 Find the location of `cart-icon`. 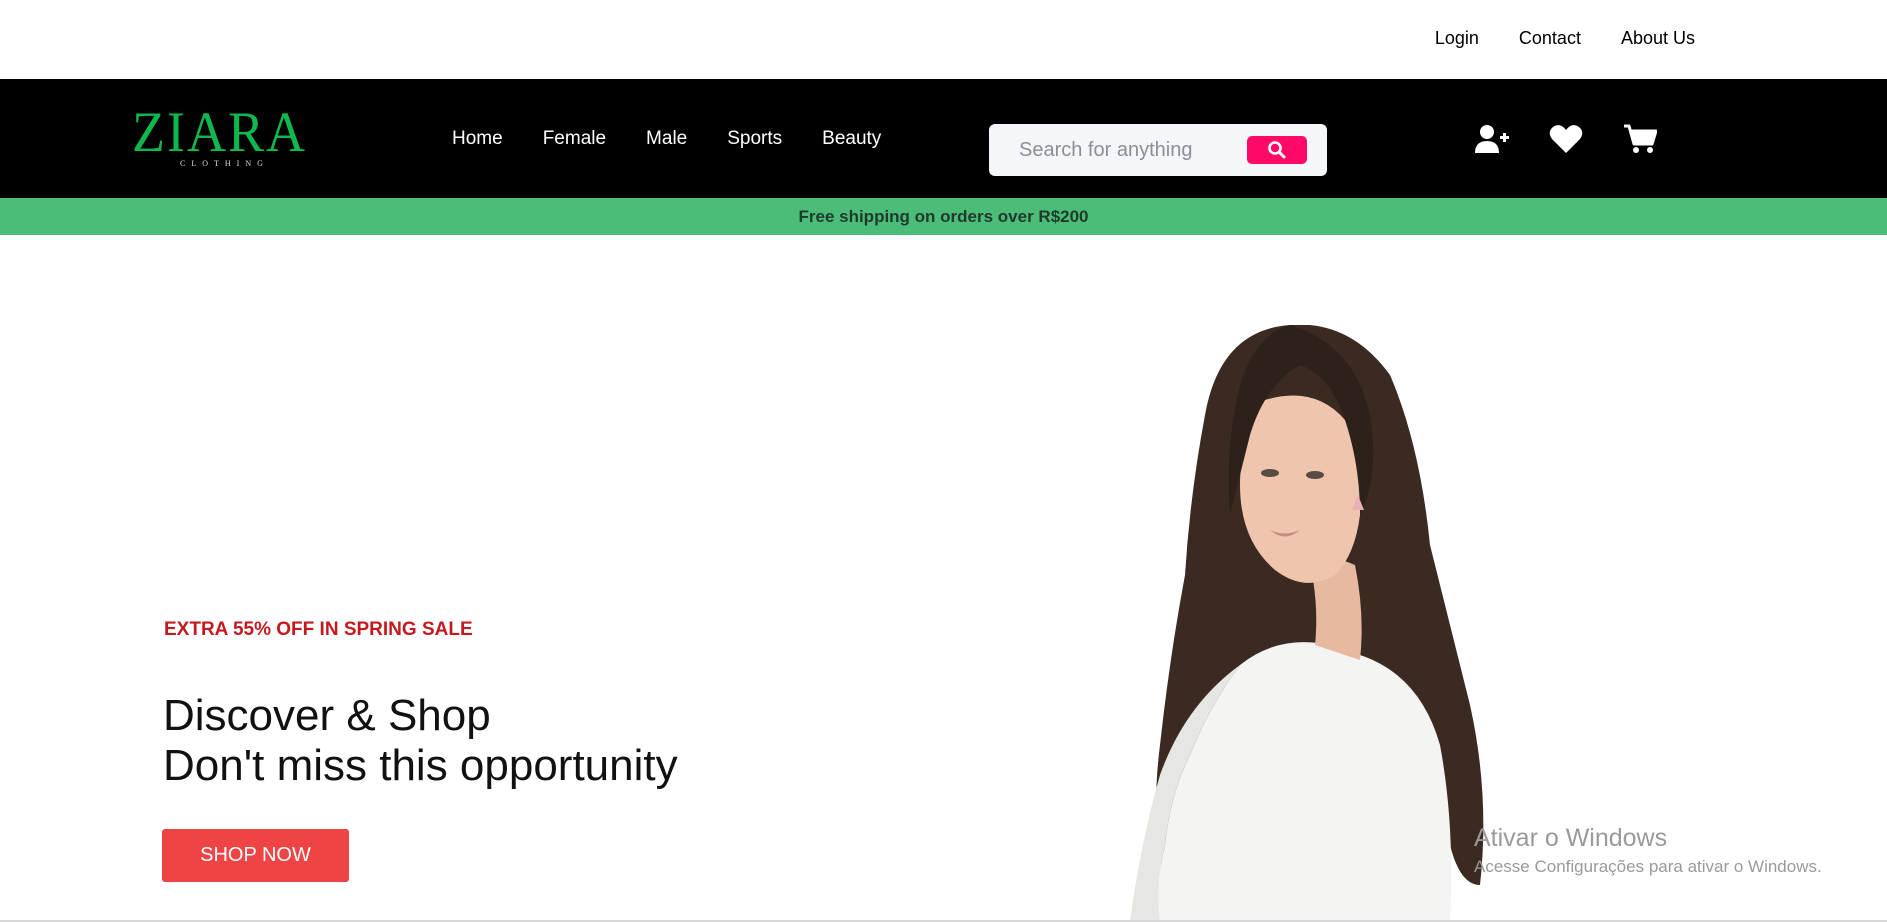

cart-icon is located at coordinates (1640, 138).